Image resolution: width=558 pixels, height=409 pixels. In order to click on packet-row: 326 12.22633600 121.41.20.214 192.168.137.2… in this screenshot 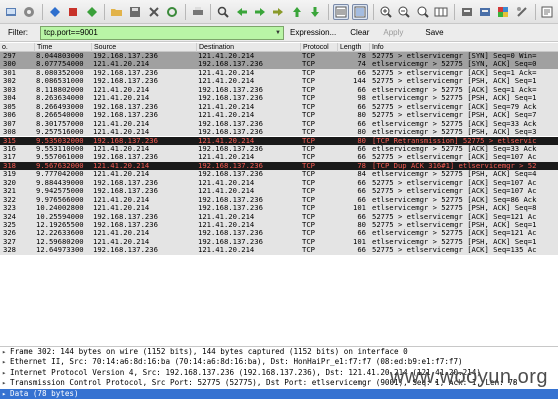, I will do `click(279, 233)`.